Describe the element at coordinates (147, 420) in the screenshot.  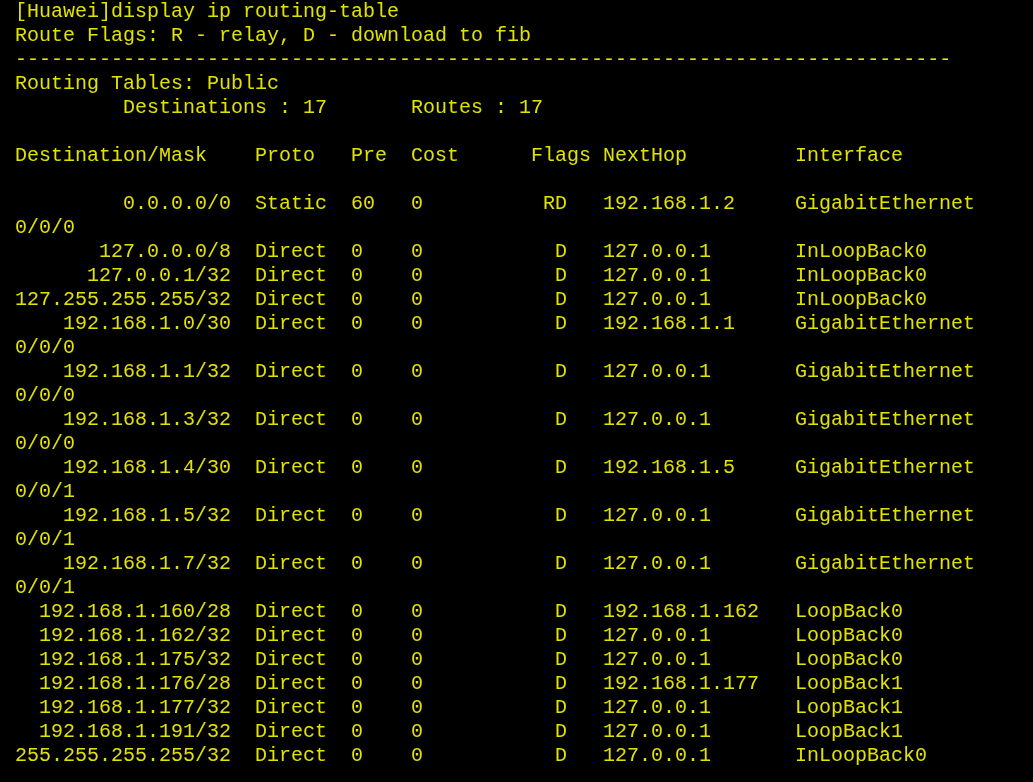
I see `table-cell: 192.168.1.3/32` at that location.